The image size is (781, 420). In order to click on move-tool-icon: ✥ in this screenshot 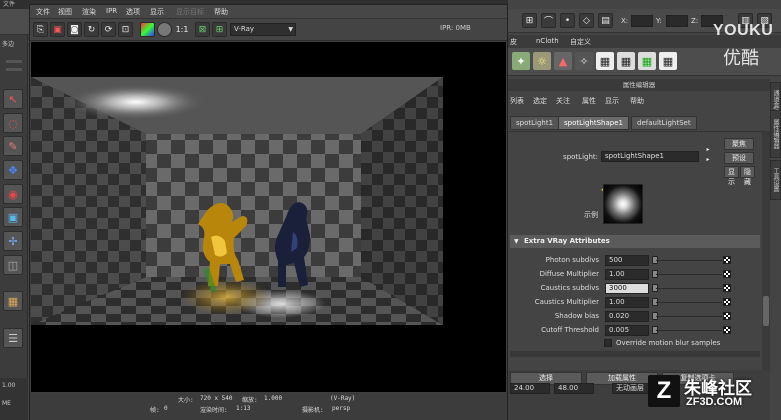, I will do `click(13, 170)`.